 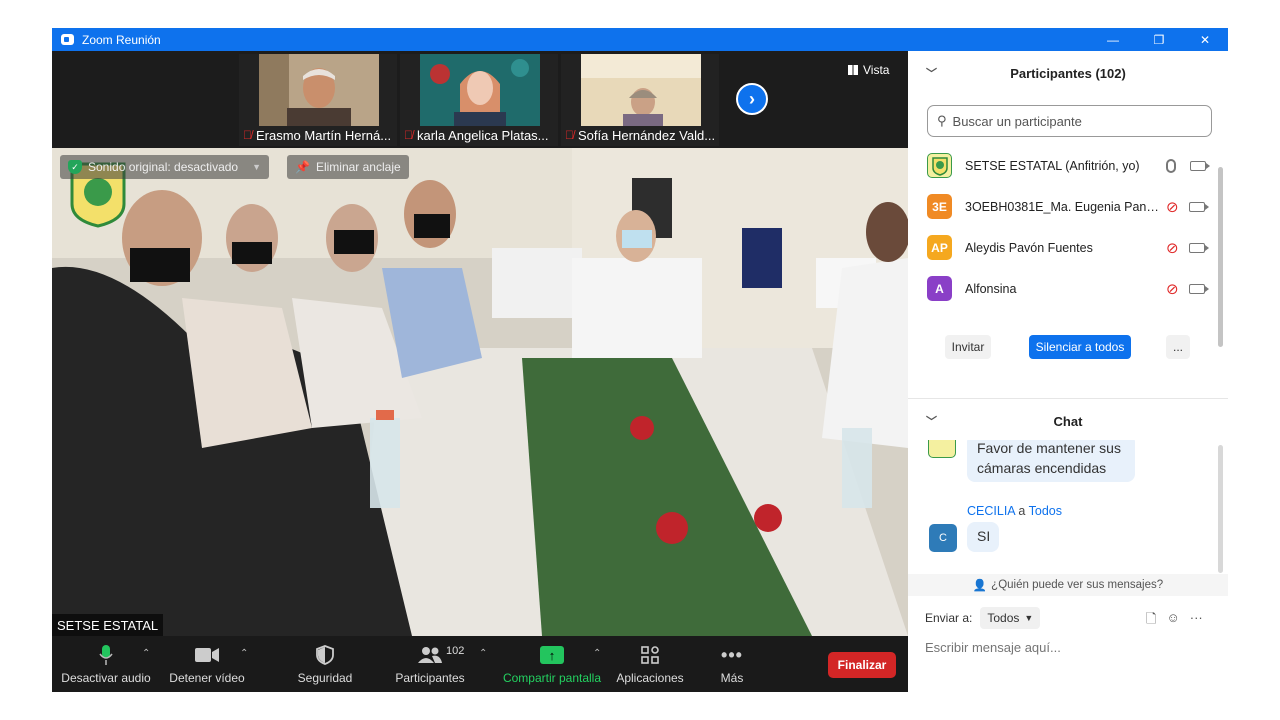 I want to click on mute-all-button: Silenciar a todos, so click(x=1080, y=347).